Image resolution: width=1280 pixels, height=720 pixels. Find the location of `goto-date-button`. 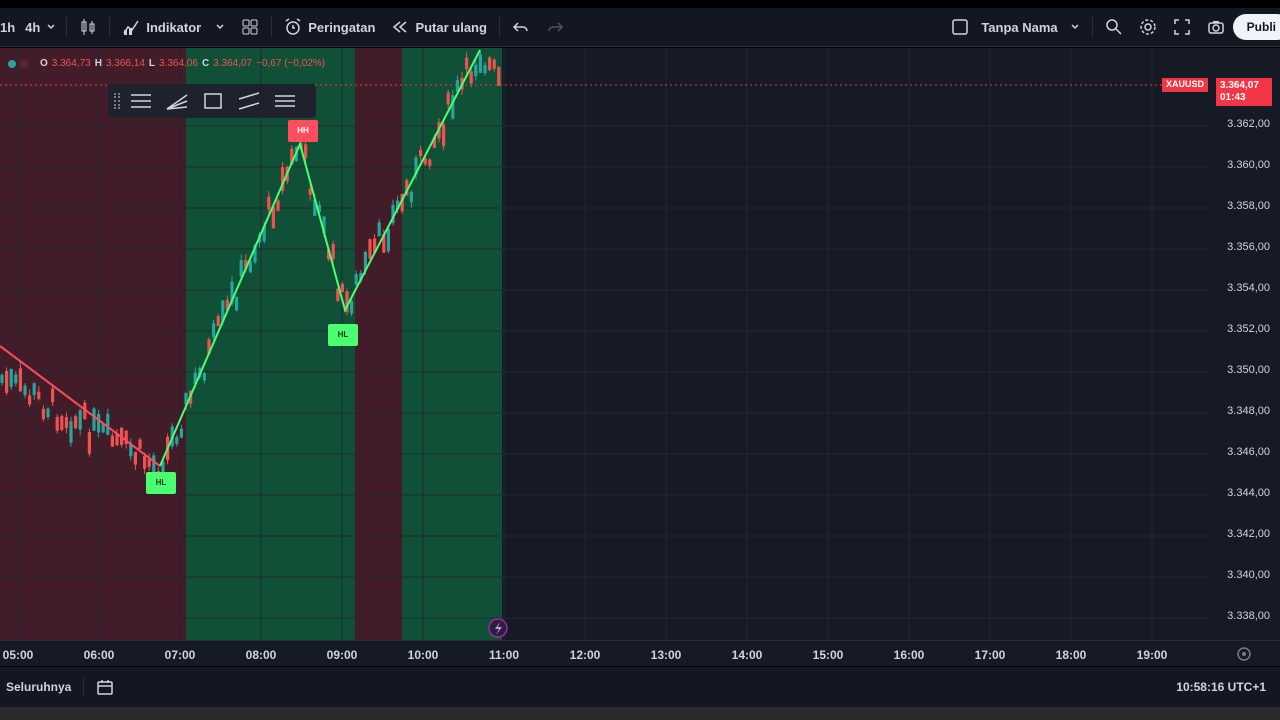

goto-date-button is located at coordinates (105, 687).